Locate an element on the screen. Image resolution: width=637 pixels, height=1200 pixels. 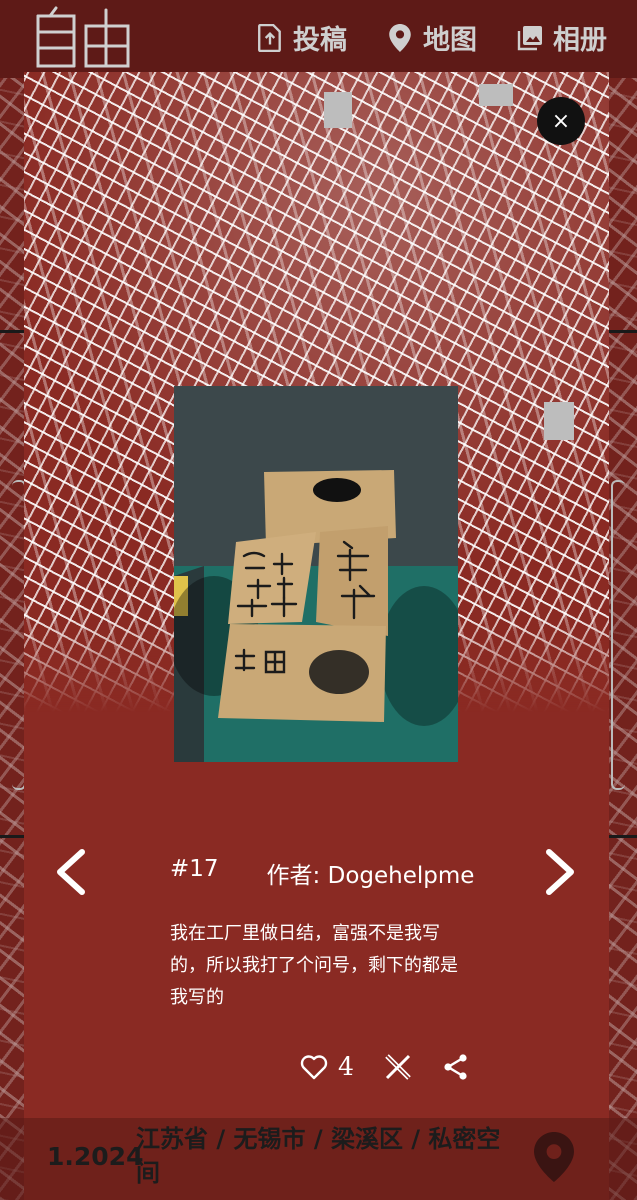
like-button: 4 is located at coordinates (327, 1066).